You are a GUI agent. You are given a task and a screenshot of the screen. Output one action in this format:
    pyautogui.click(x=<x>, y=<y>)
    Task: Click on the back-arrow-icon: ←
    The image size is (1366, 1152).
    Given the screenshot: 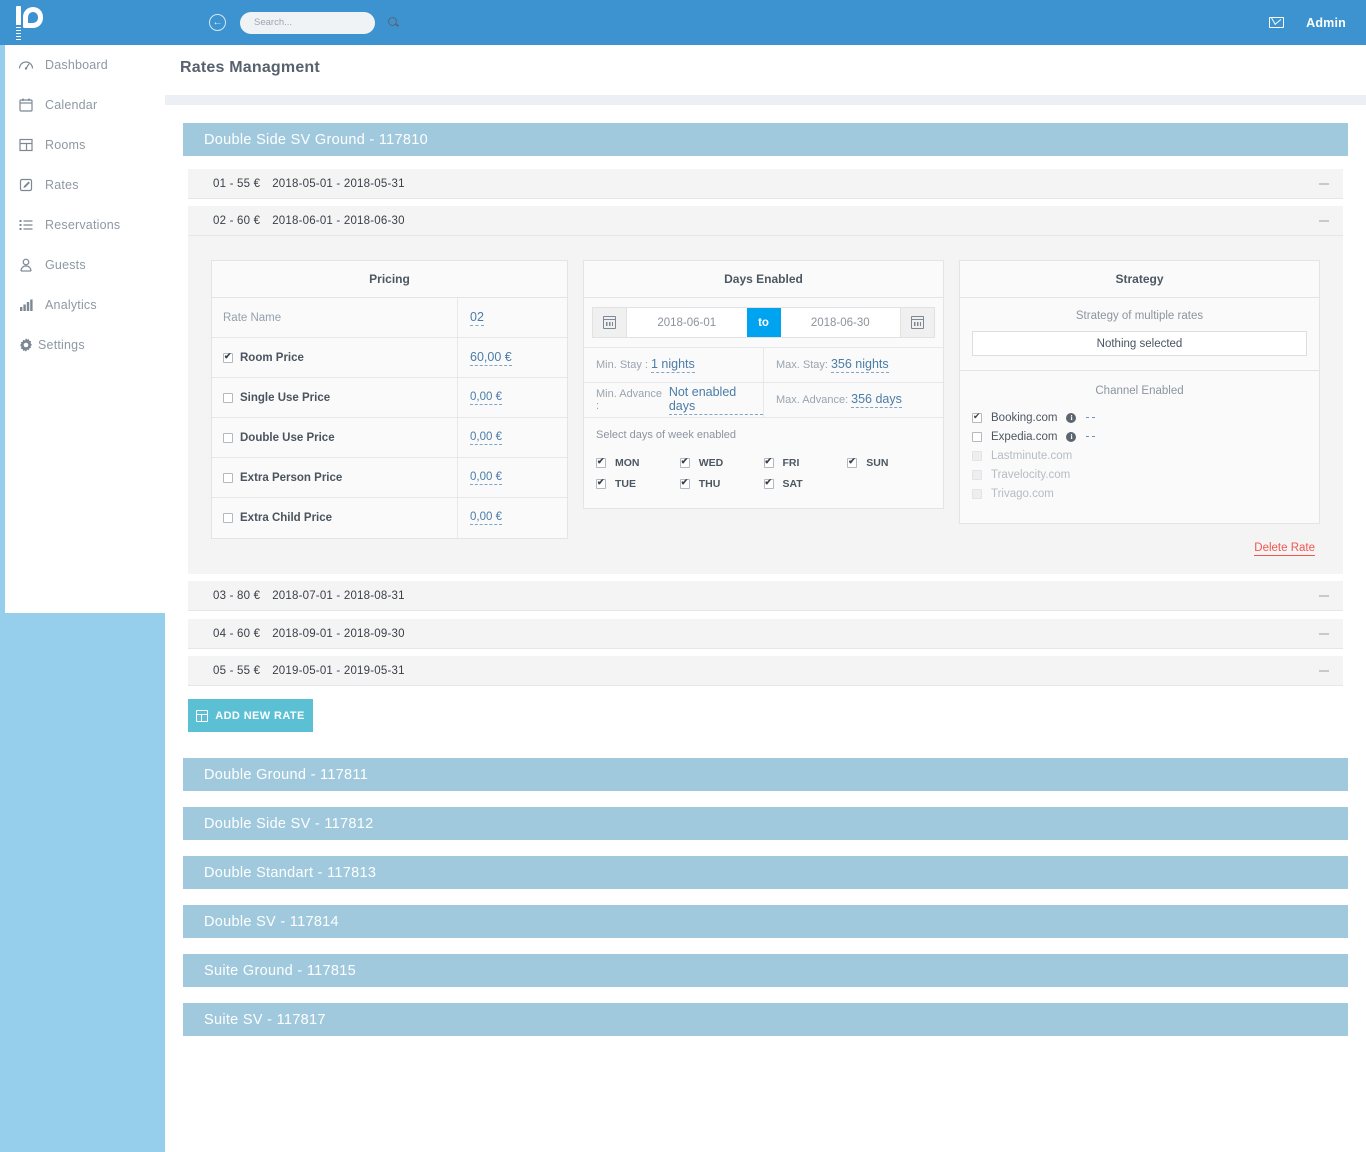 What is the action you would take?
    pyautogui.click(x=217, y=22)
    